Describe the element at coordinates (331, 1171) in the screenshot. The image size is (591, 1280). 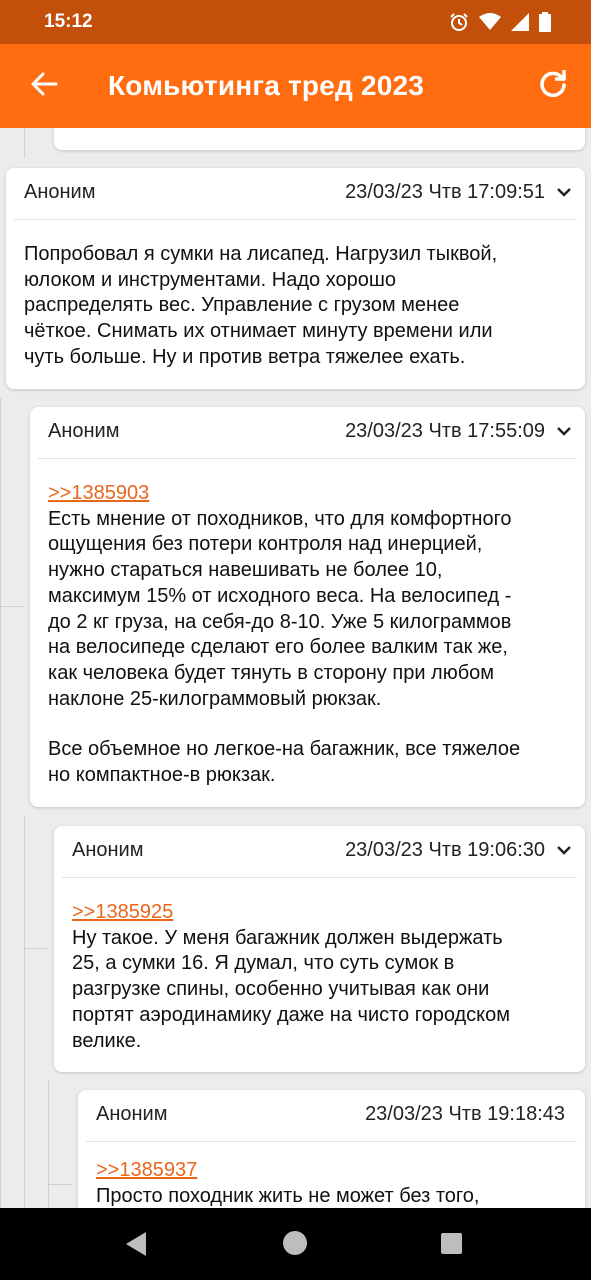
I see `reply-link: >>1385937` at that location.